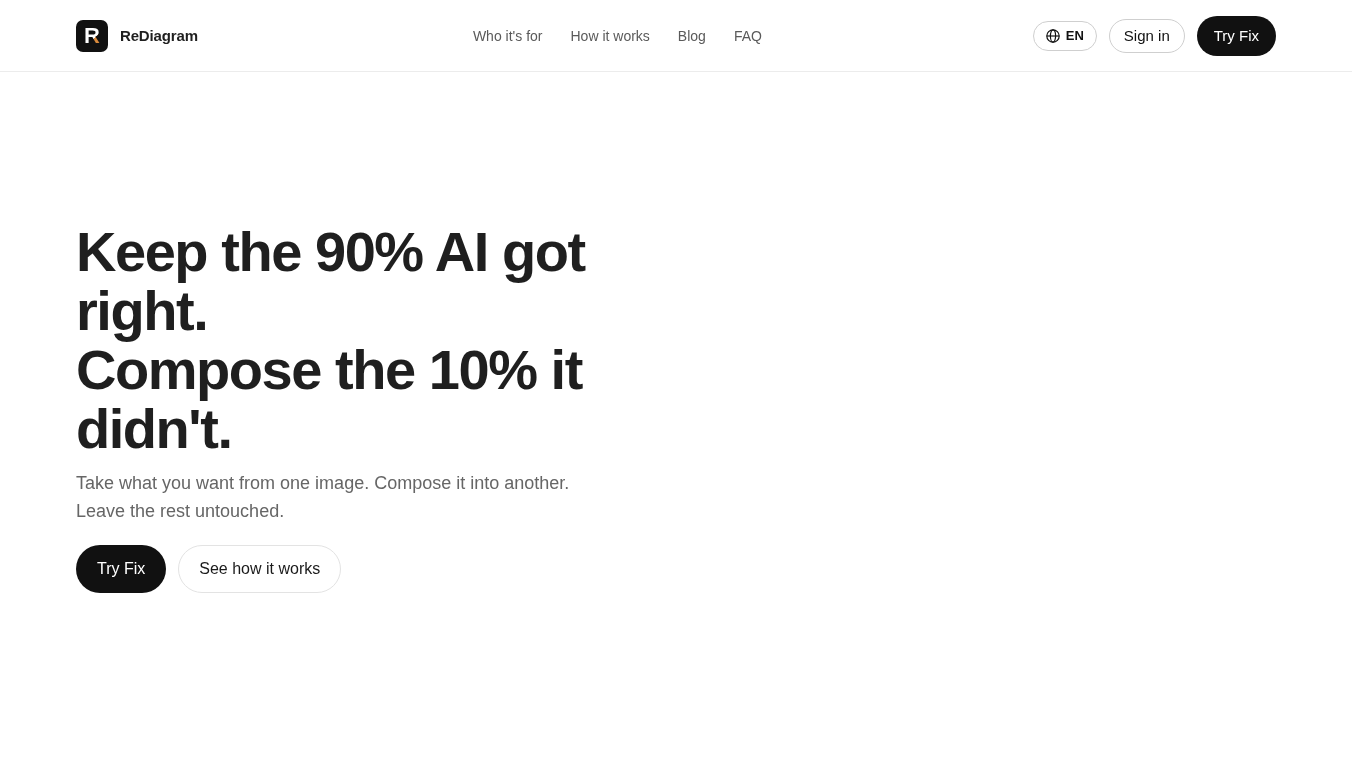  What do you see at coordinates (1146, 35) in the screenshot?
I see `sign-in-button: Sign in` at bounding box center [1146, 35].